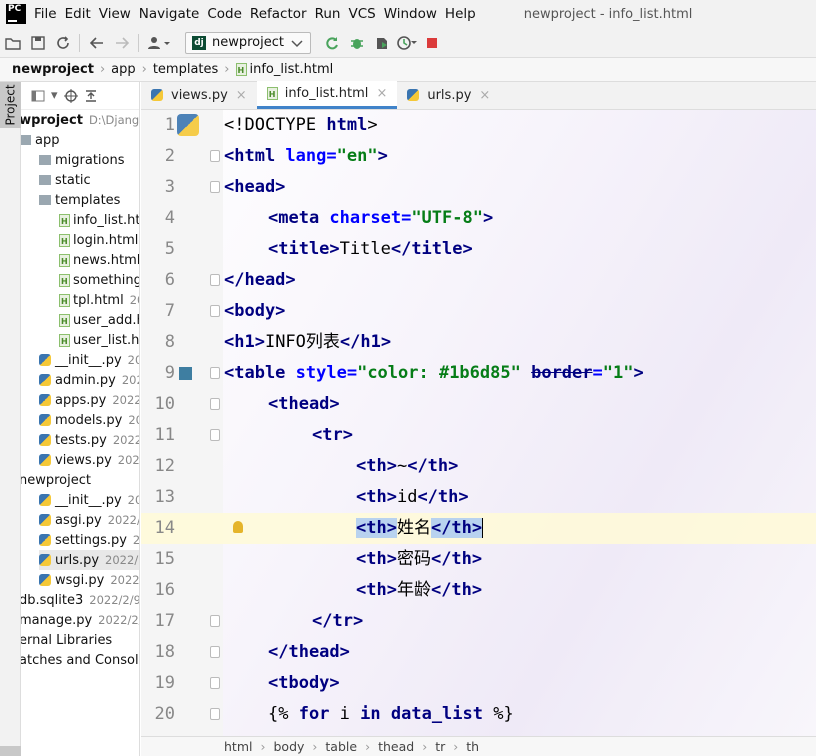 The width and height of the screenshot is (816, 756). Describe the element at coordinates (99, 340) in the screenshot. I see `tree-item: user_list.html` at that location.